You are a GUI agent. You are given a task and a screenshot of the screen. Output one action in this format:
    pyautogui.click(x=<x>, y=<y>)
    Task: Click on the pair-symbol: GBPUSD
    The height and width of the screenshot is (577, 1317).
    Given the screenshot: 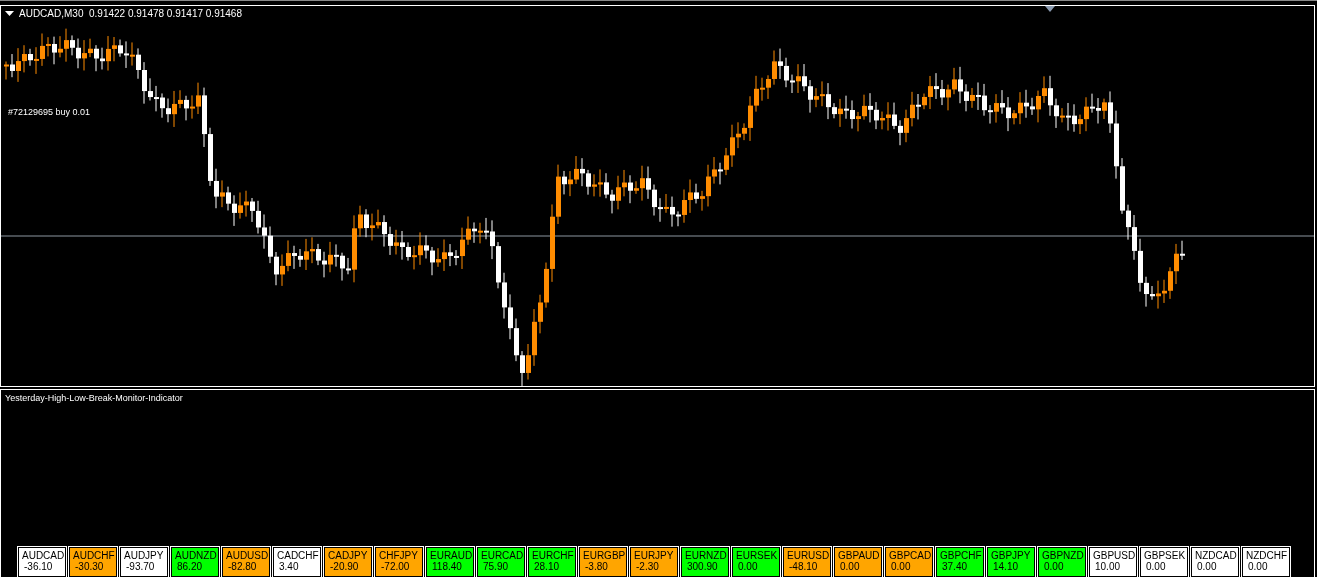 What is the action you would take?
    pyautogui.click(x=1114, y=555)
    